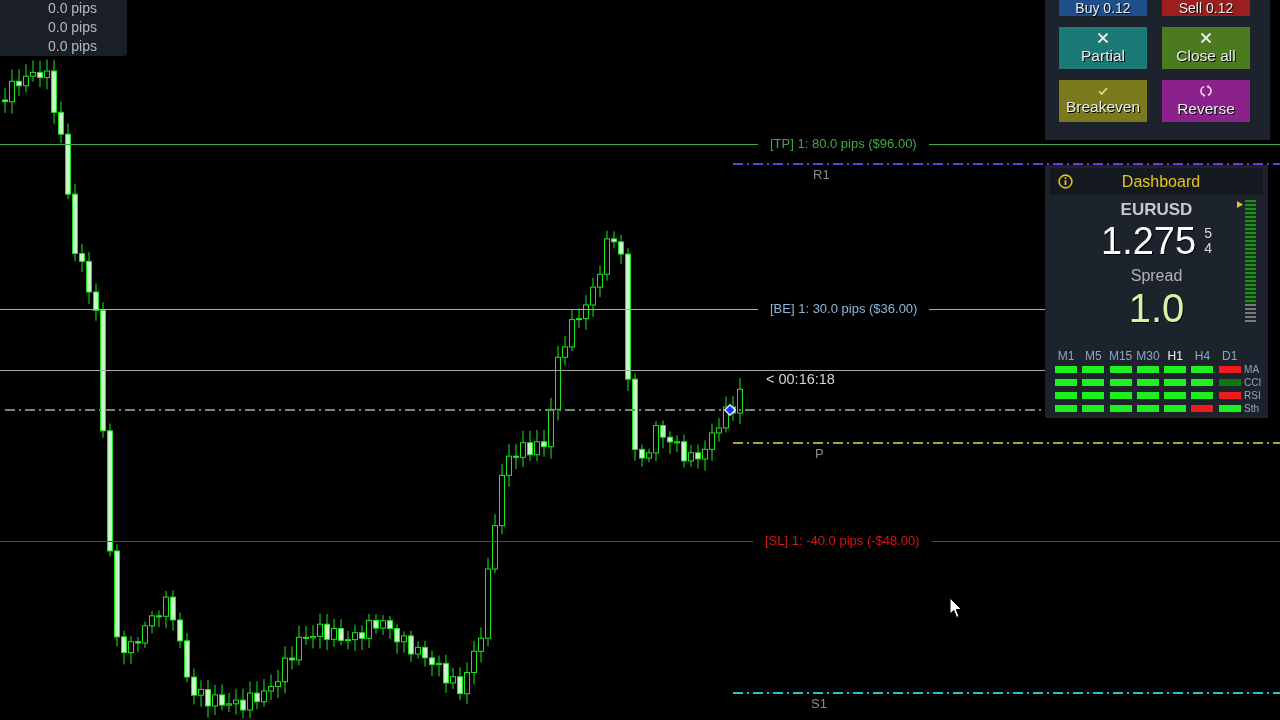 Image resolution: width=1280 pixels, height=720 pixels. Describe the element at coordinates (1208, 248) in the screenshot. I see `price-digit: 4` at that location.